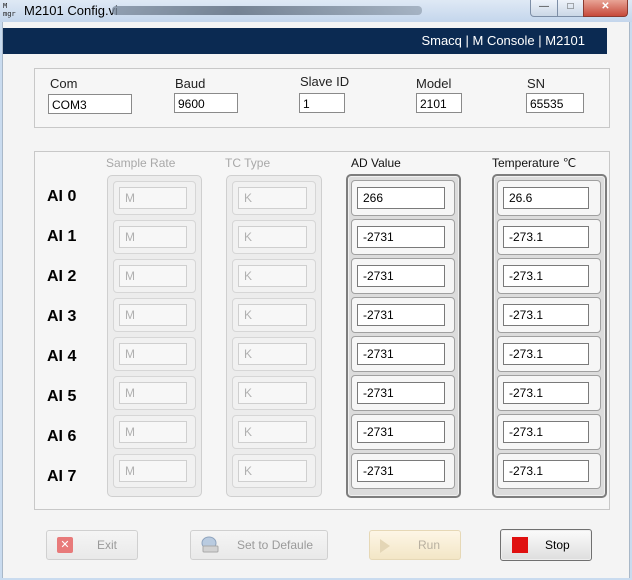 The image size is (632, 580). Describe the element at coordinates (71, 10) in the screenshot. I see `window-title: M2101 Config.vi` at that location.